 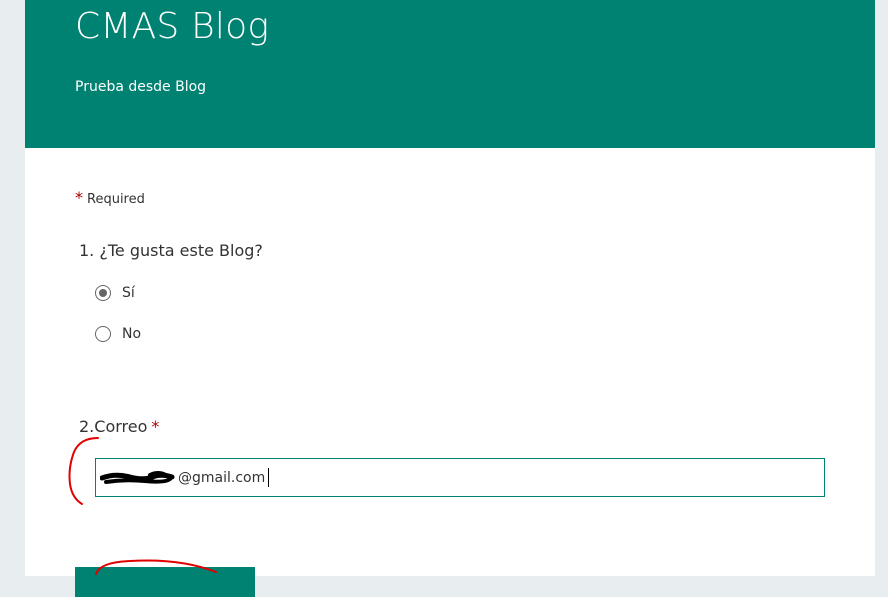 I want to click on option-si: Sí, so click(x=115, y=293).